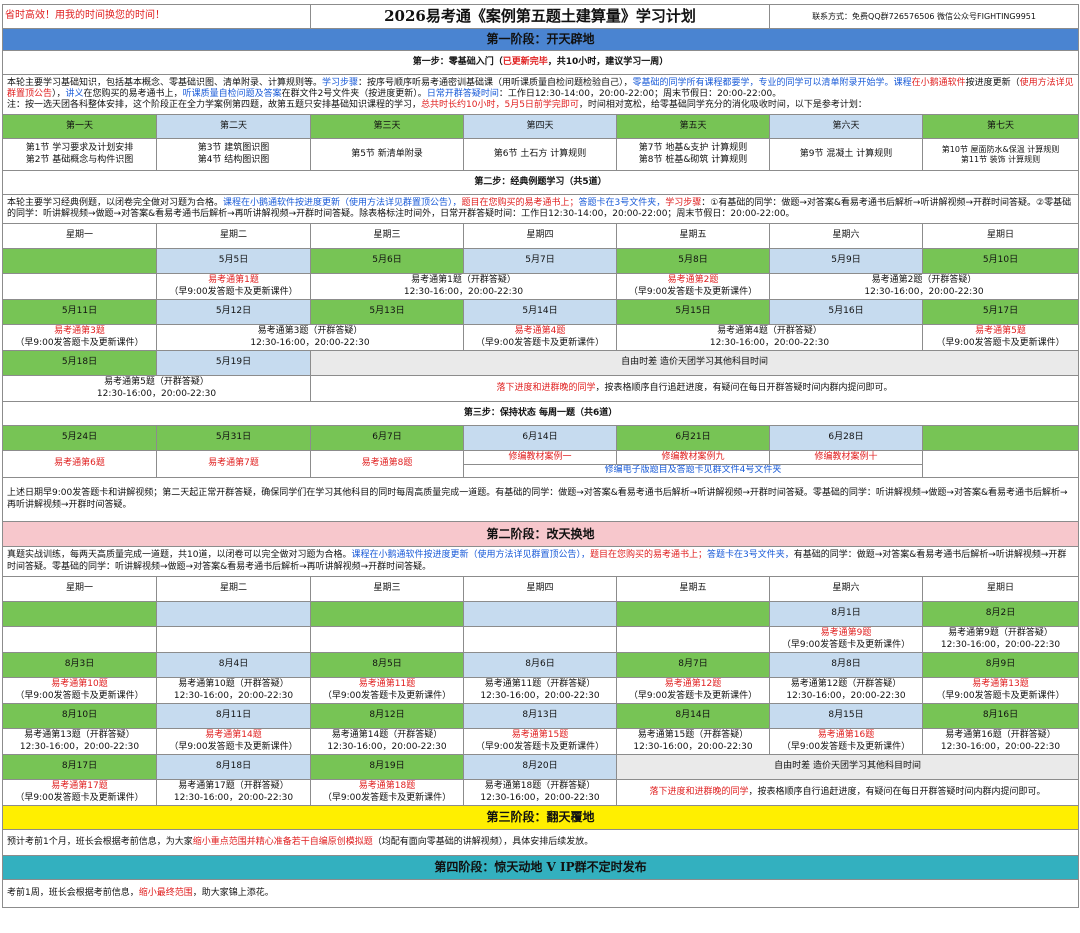  I want to click on date-cell: 8月17日, so click(79, 767).